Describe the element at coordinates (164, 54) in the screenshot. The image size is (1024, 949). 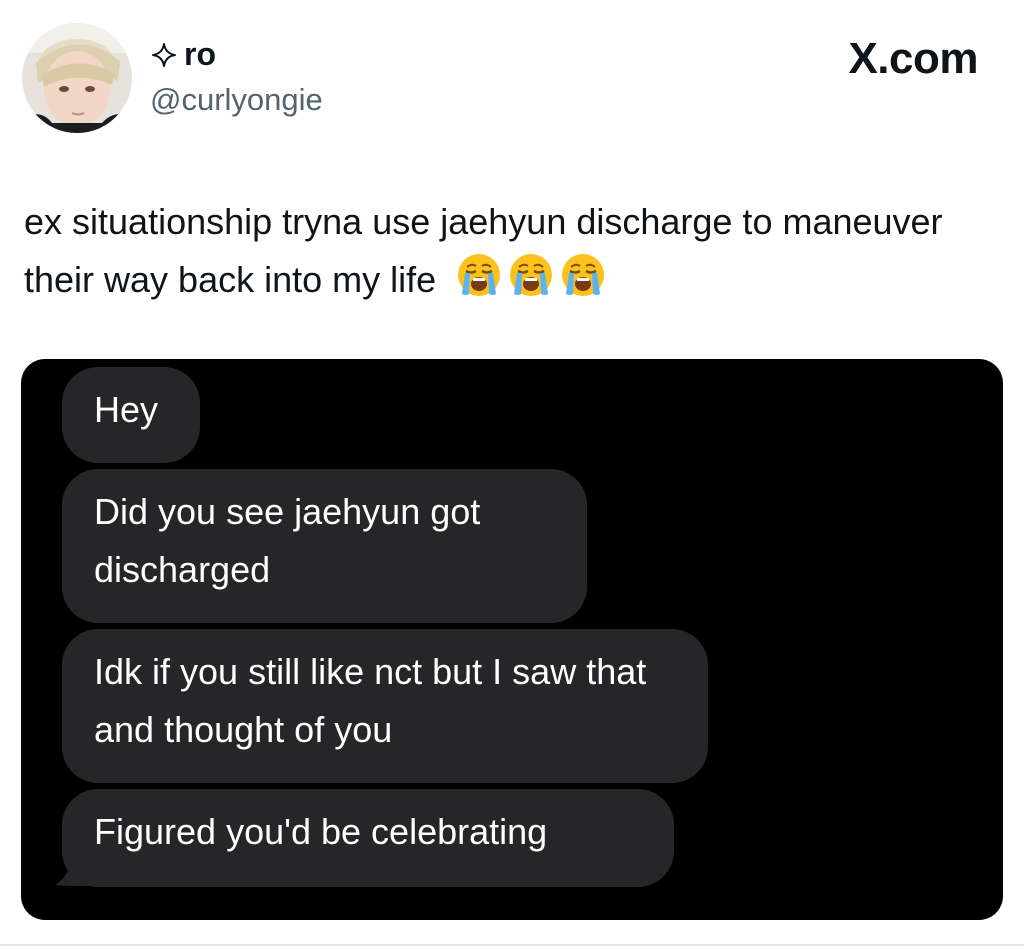
I see `sparkle-icon` at that location.